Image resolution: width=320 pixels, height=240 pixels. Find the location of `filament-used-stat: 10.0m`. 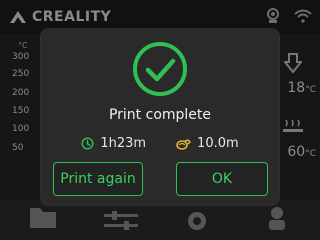

filament-used-stat: 10.0m is located at coordinates (207, 143).